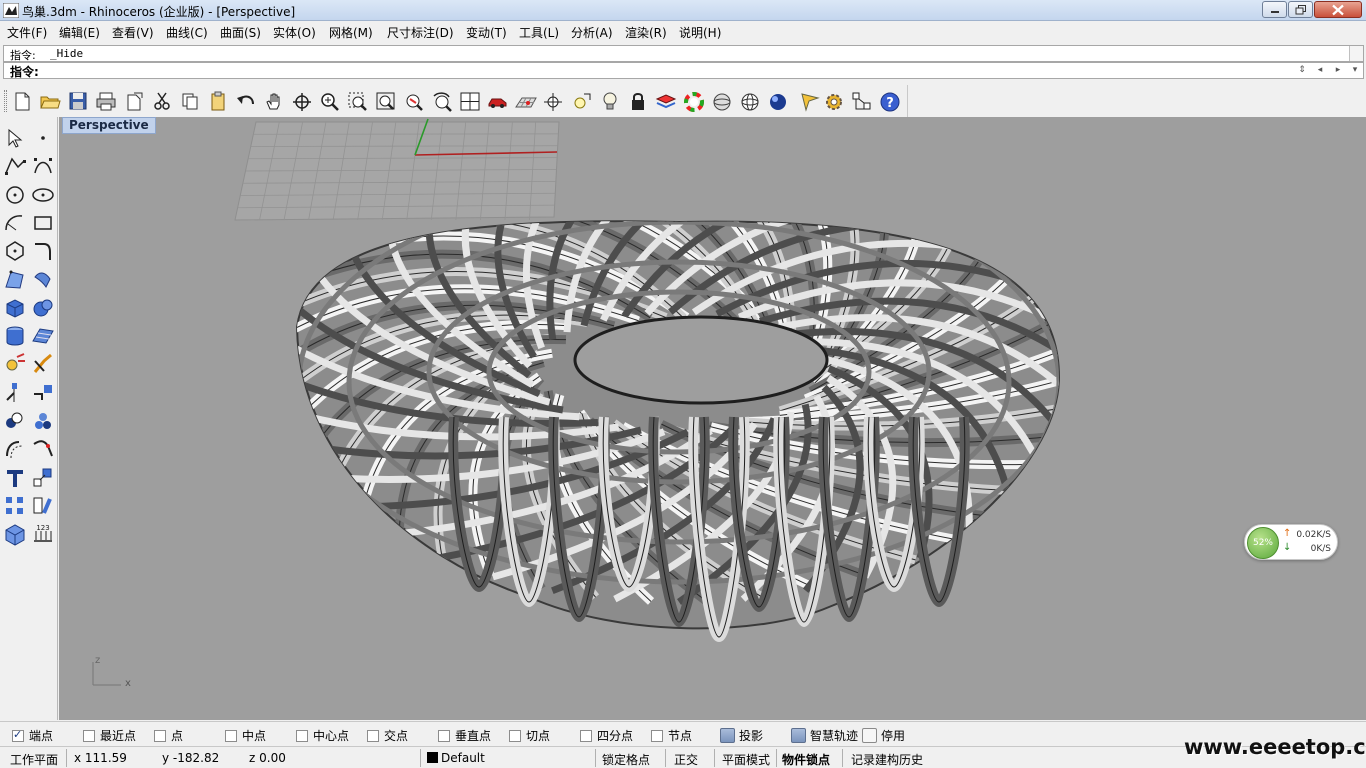 Image resolution: width=1366 pixels, height=768 pixels. What do you see at coordinates (50, 101) in the screenshot?
I see `open-button` at bounding box center [50, 101].